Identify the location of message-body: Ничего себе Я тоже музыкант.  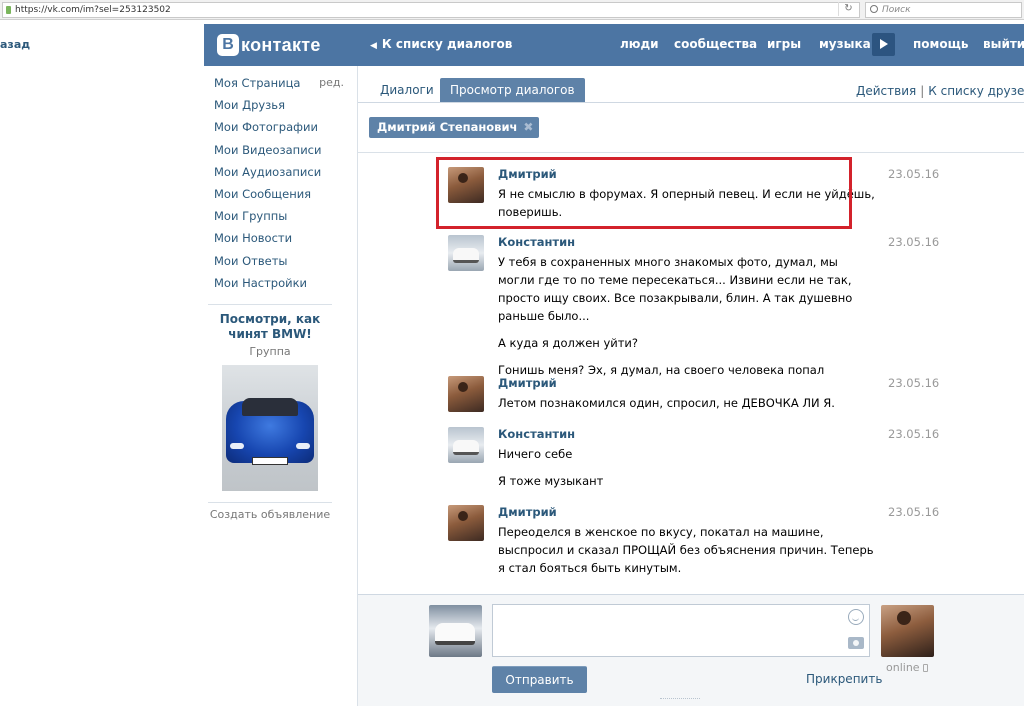
(688, 472).